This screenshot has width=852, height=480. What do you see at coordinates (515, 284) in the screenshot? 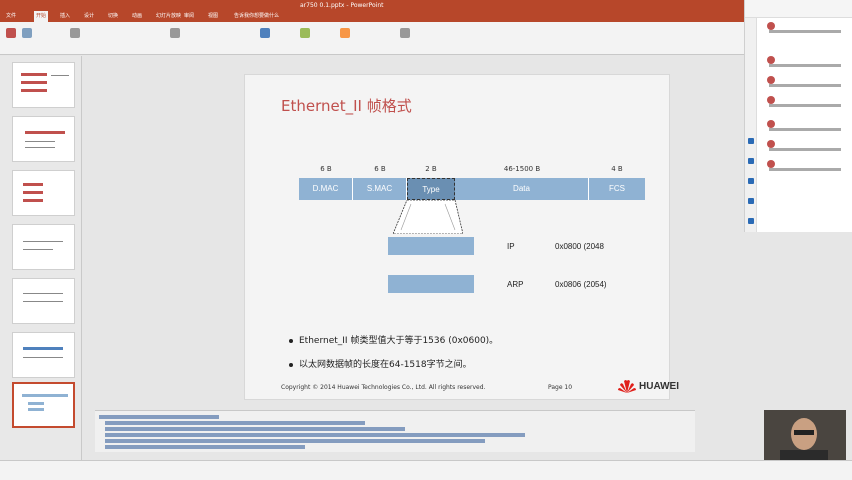
I see `protocol-arp: ARP` at bounding box center [515, 284].